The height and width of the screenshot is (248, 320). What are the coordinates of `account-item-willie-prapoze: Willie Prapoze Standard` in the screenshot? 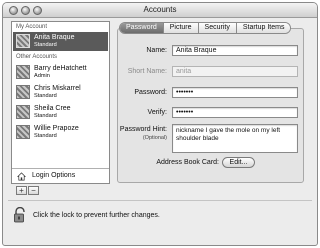 It's located at (60, 132).